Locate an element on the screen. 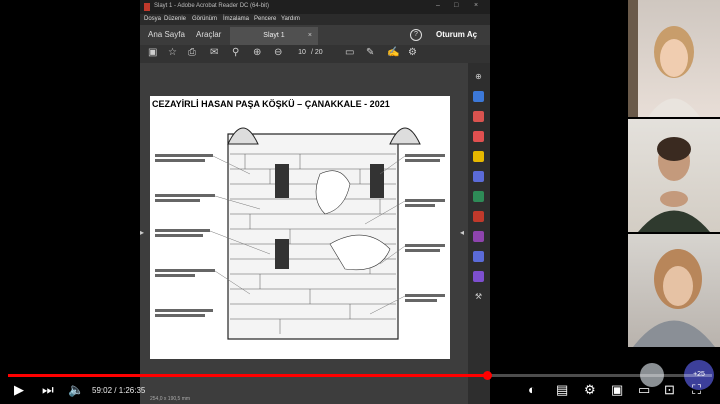 Image resolution: width=720 pixels, height=404 pixels. next-video-icon: ⏭ is located at coordinates (48, 390).